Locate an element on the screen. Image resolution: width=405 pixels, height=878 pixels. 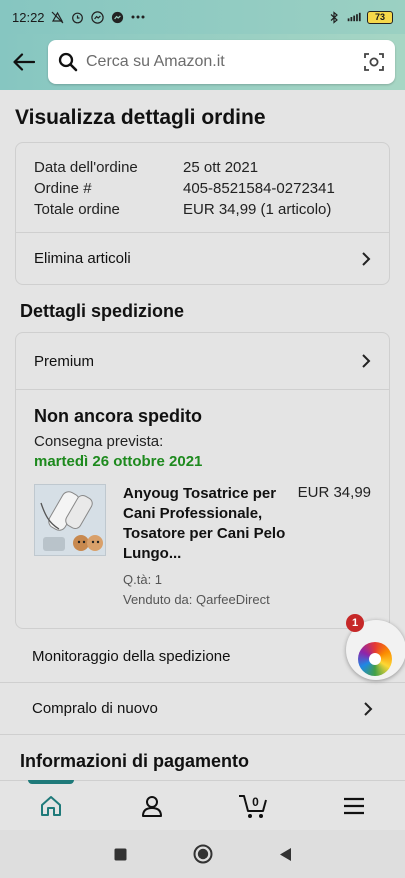
shipping-section-title: Dettagli spedizione is located at coordinates (102, 311).